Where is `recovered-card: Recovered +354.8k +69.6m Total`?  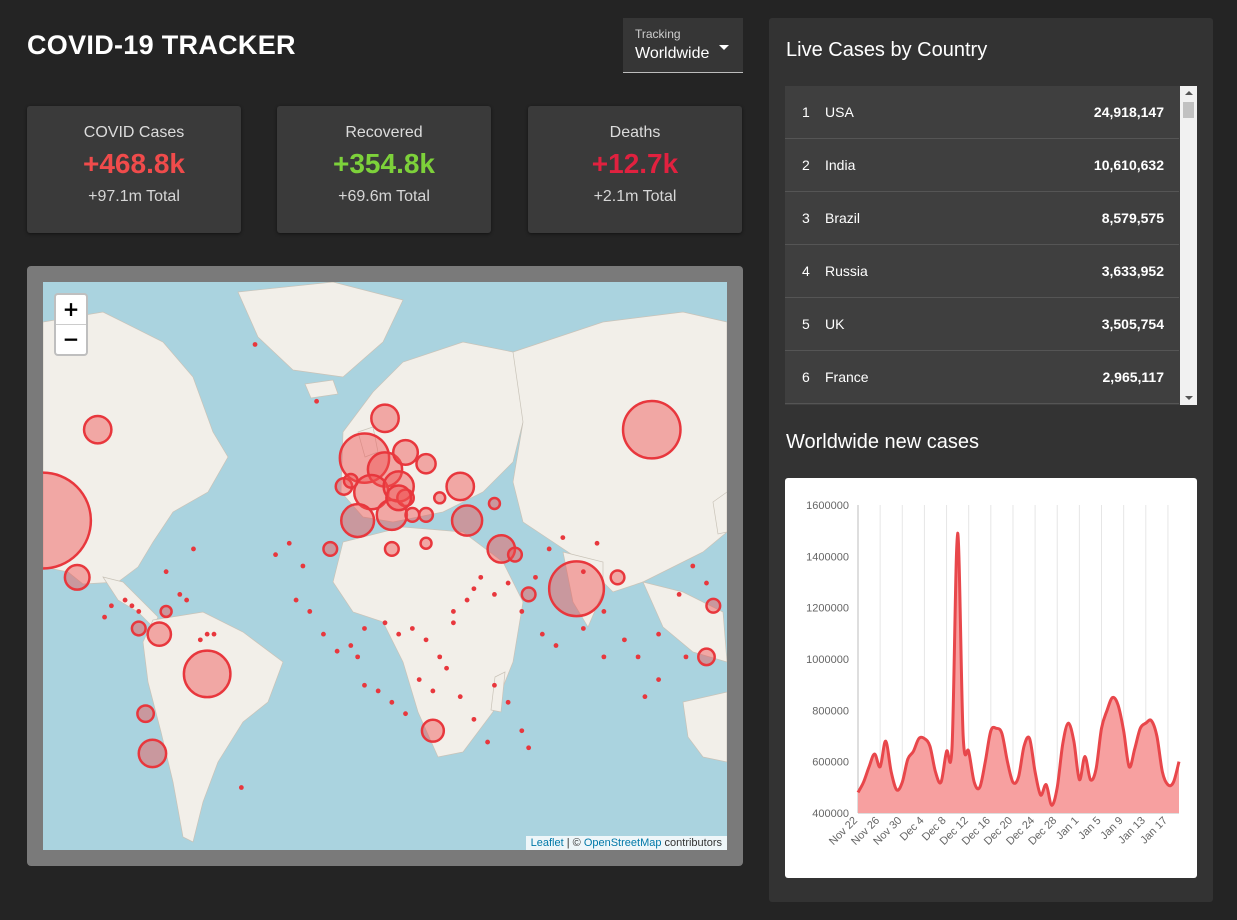
recovered-card: Recovered +354.8k +69.6m Total is located at coordinates (384, 169).